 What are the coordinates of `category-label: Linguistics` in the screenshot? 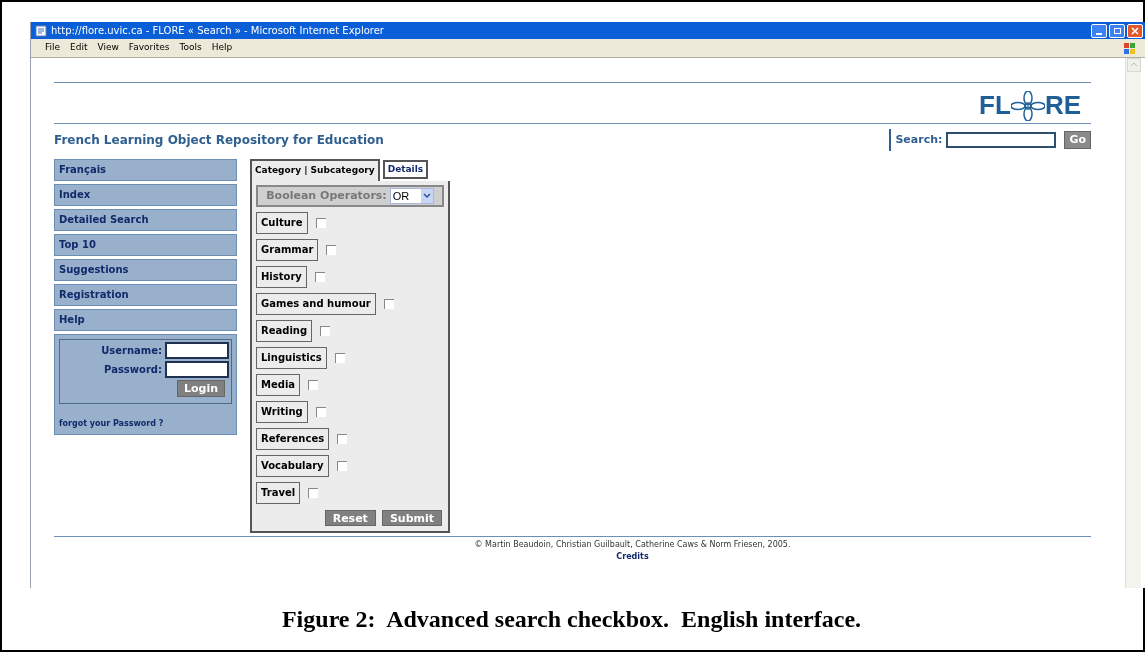 It's located at (291, 358).